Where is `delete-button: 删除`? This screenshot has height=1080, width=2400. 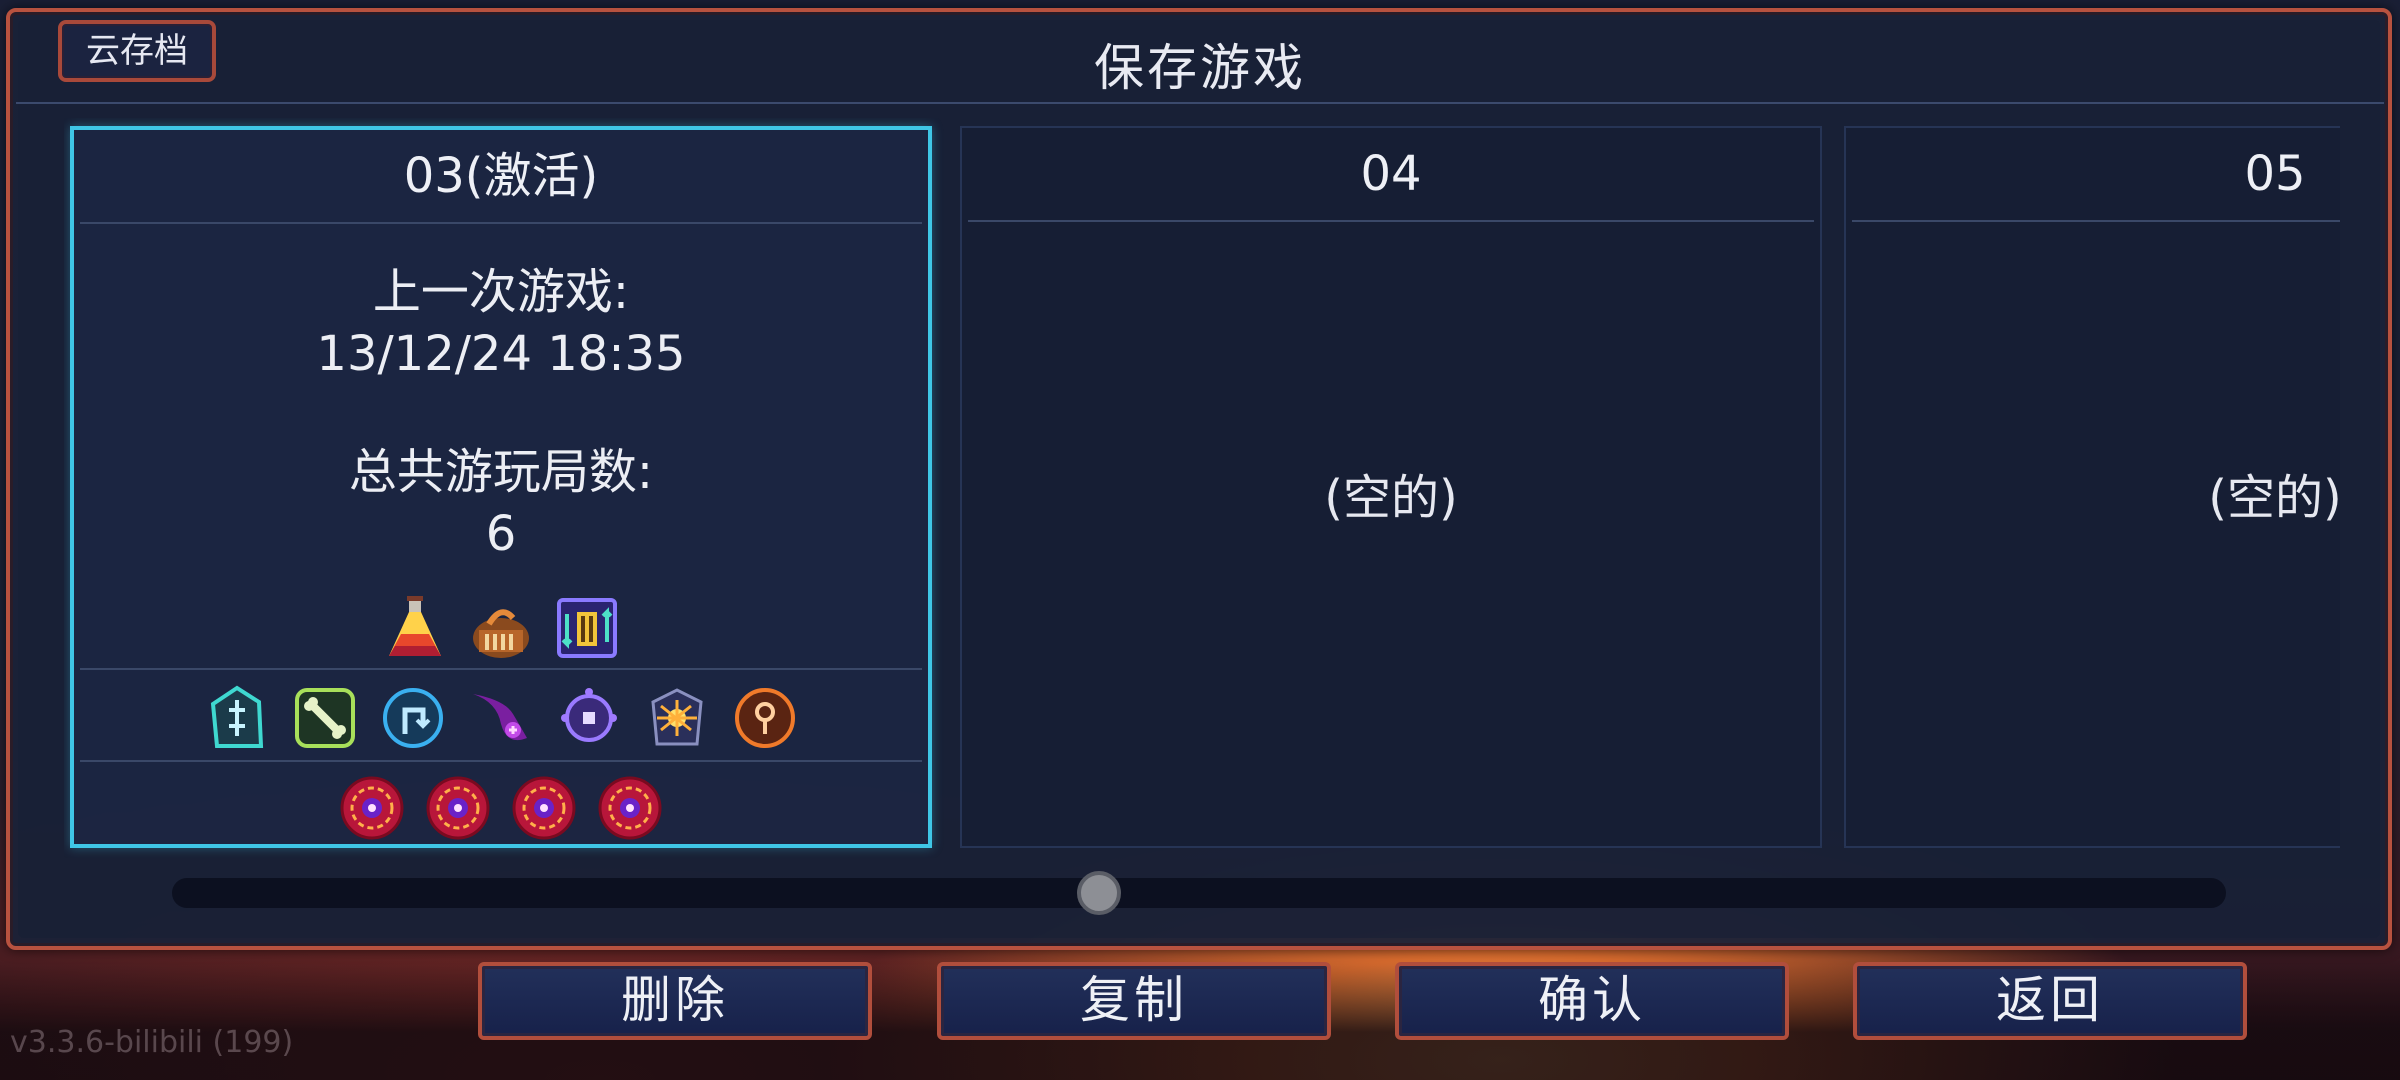 delete-button: 删除 is located at coordinates (675, 1001).